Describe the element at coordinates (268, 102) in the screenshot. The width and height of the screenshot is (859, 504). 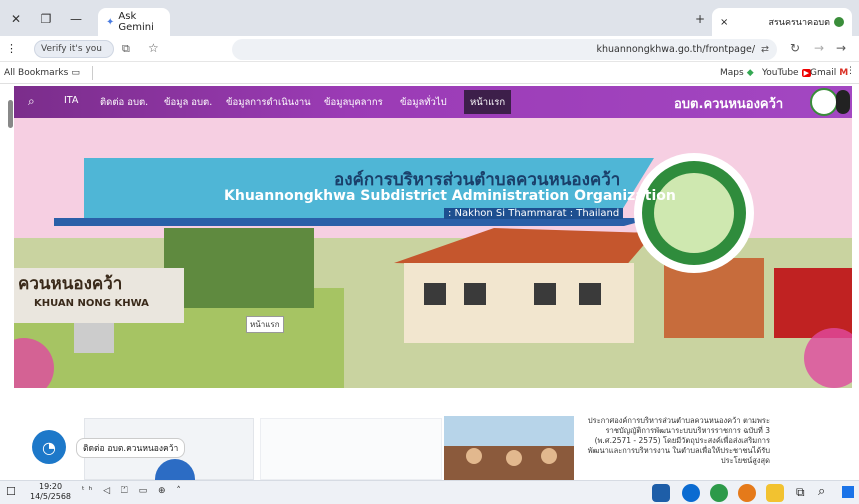
I see `nav-operations: ข้อมูลการดำเนินงาน` at that location.